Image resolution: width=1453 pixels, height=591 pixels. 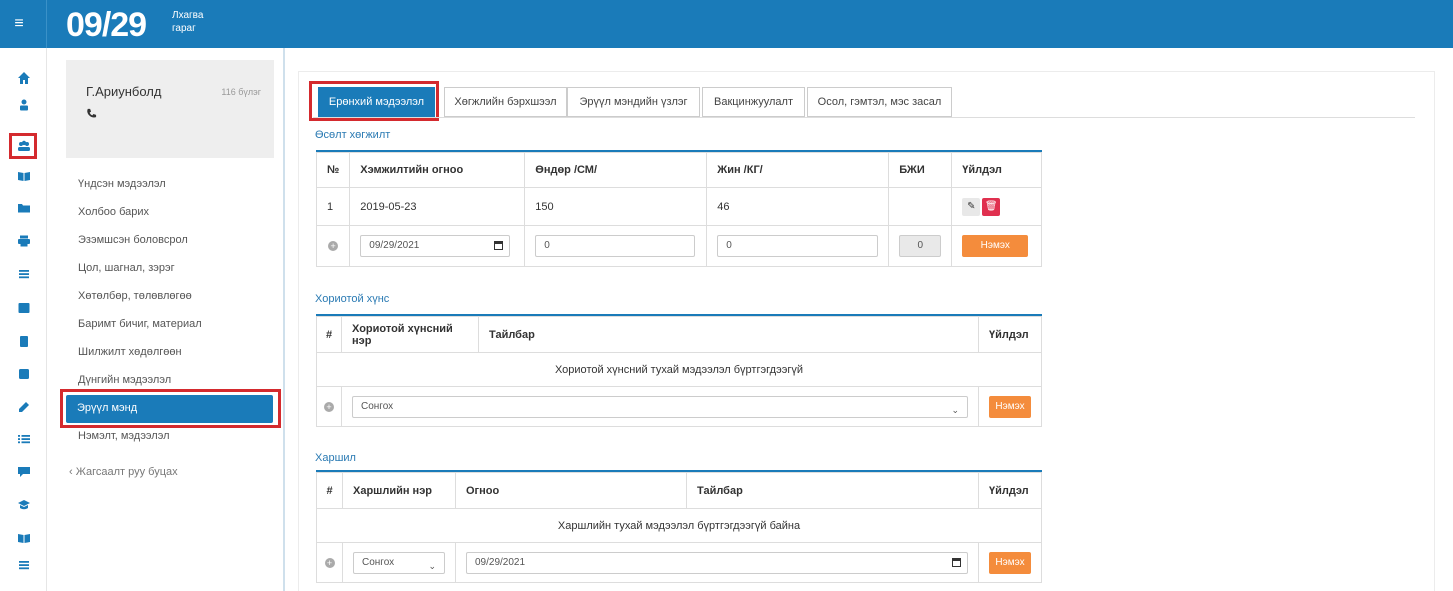 I want to click on new-height-cell: 0, so click(x=616, y=246).